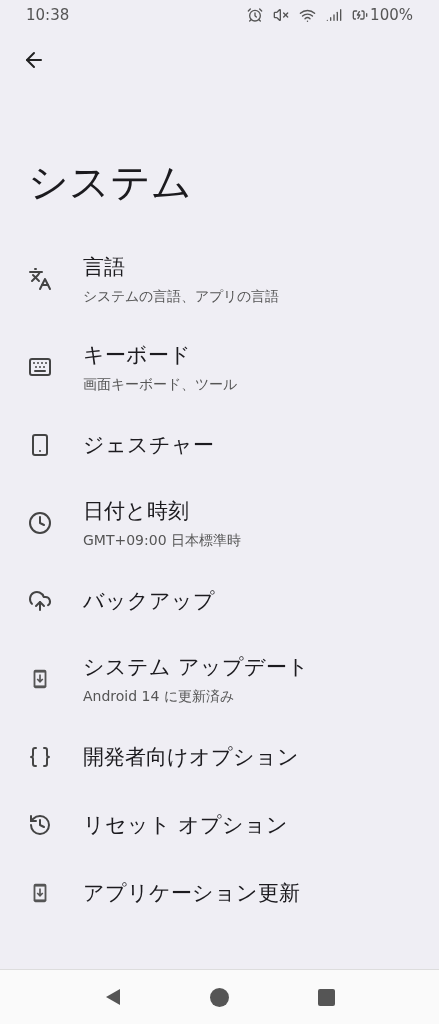 The width and height of the screenshot is (439, 1024). I want to click on clock-icon, so click(40, 523).